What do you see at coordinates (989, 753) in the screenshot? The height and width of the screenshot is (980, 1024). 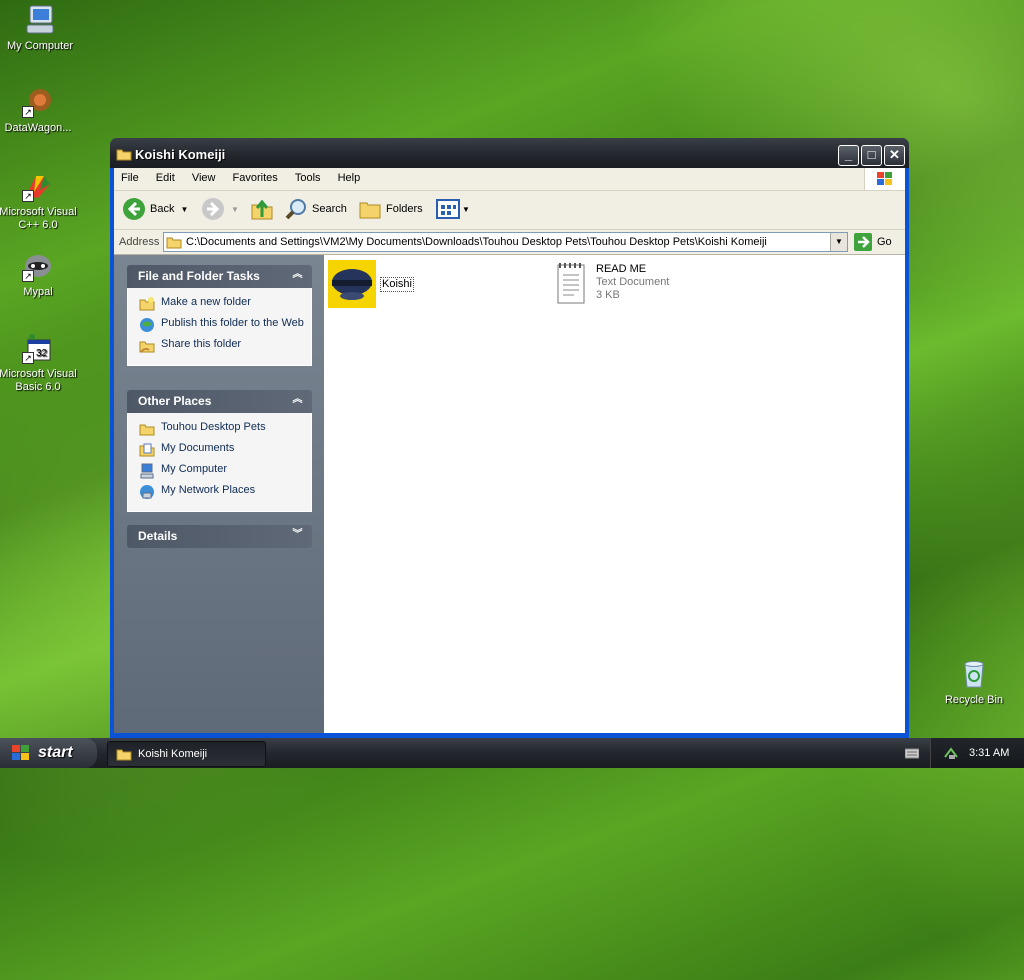 I see `clock: 3:31 AM` at bounding box center [989, 753].